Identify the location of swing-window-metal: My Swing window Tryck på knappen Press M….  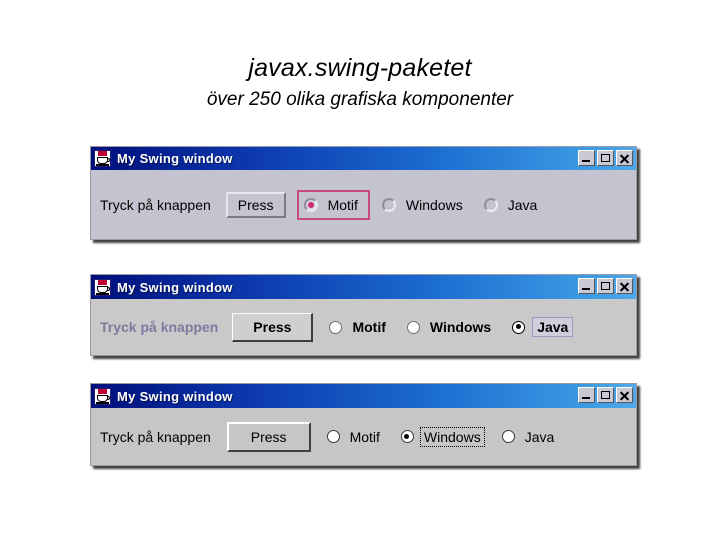
(363, 315).